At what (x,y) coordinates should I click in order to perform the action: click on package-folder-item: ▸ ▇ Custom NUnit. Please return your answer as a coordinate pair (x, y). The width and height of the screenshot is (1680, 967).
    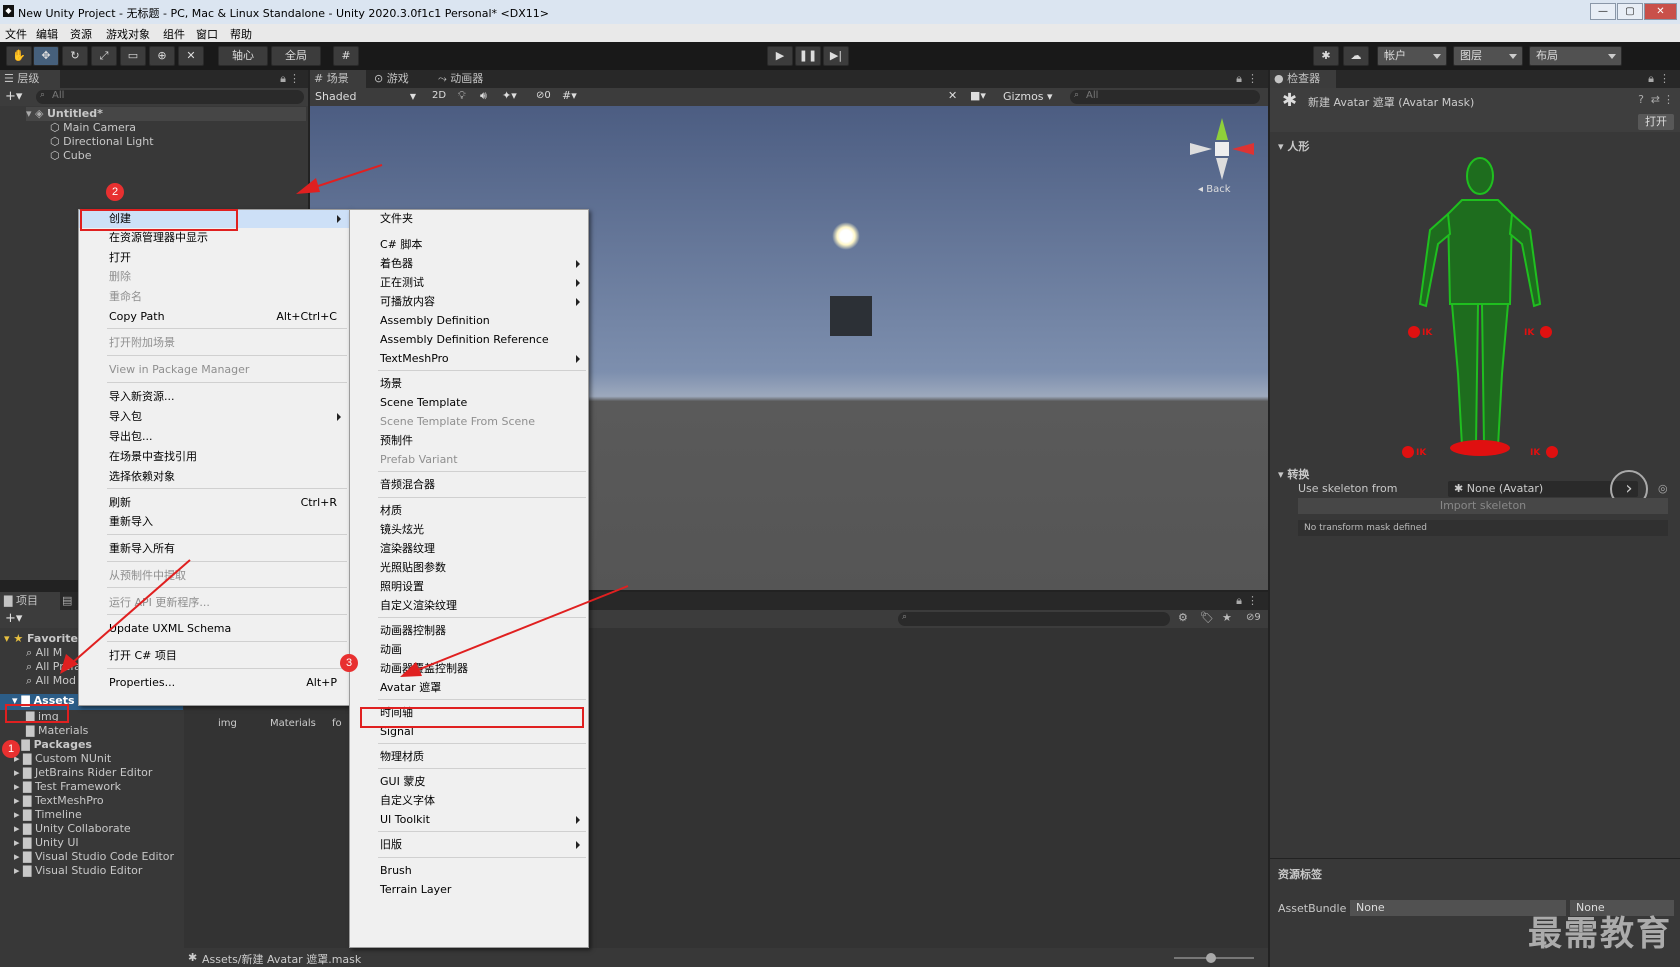
    Looking at the image, I should click on (62, 758).